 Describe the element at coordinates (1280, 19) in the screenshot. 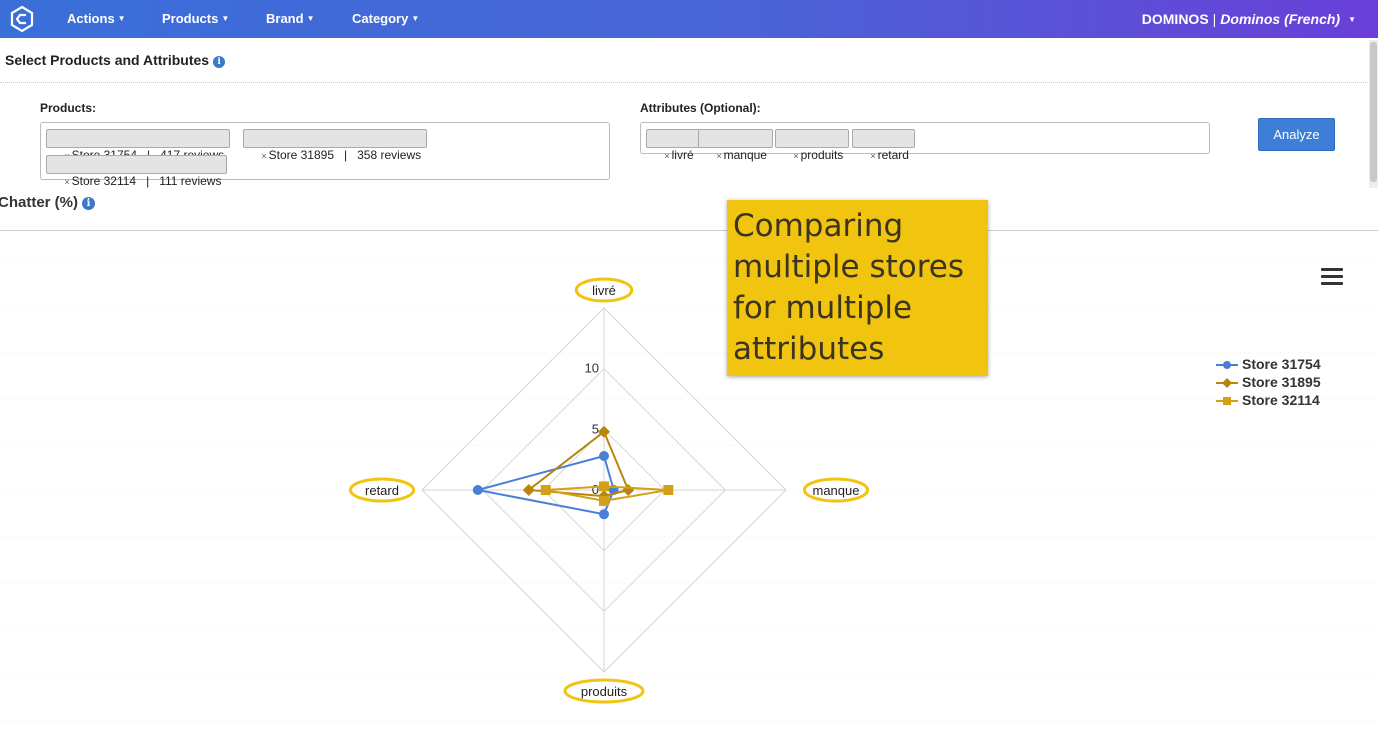

I see `account-language: Dominos (French)` at that location.